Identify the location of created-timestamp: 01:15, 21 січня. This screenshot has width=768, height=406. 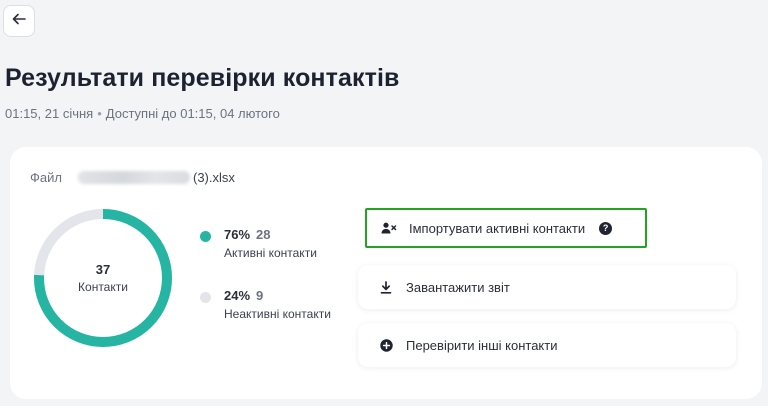
(49, 113).